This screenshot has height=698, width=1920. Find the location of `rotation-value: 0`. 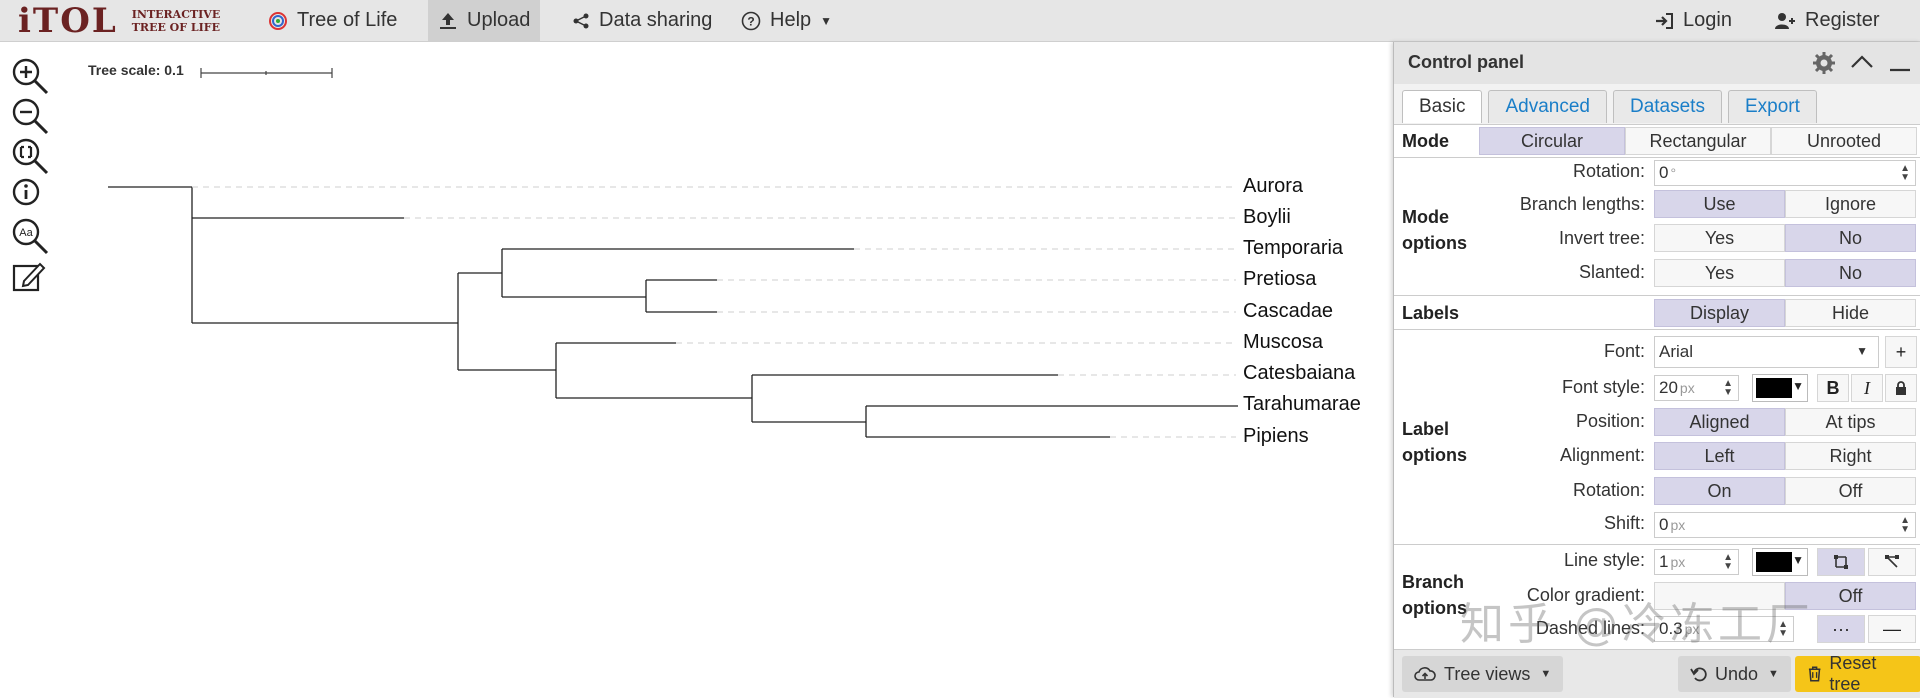

rotation-value: 0 is located at coordinates (1664, 172).